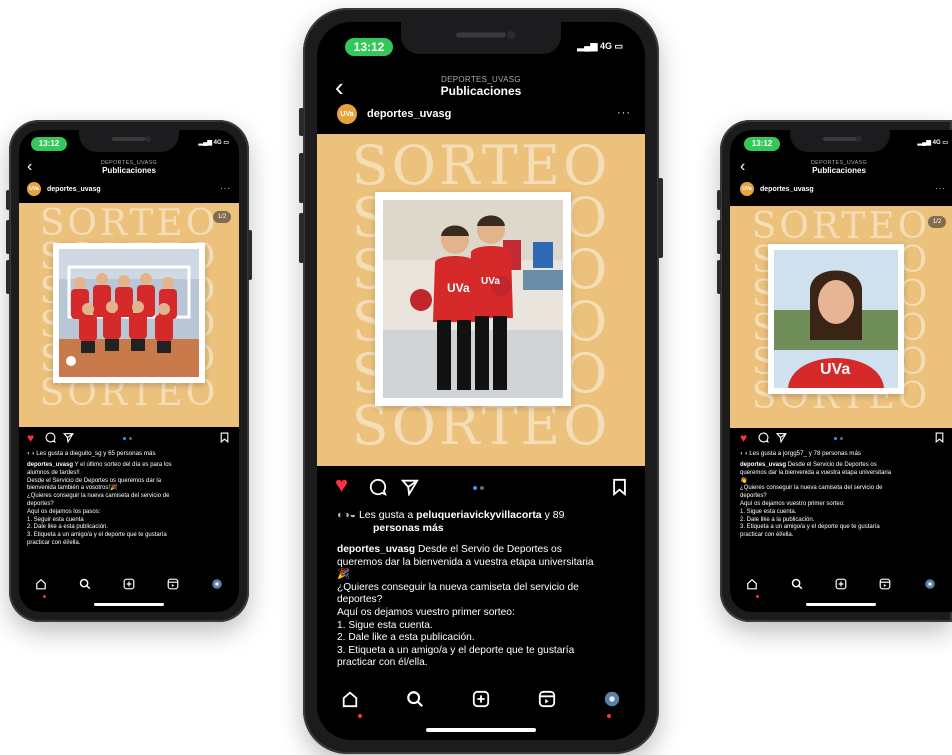 The width and height of the screenshot is (952, 755). What do you see at coordinates (40, 503) in the screenshot?
I see `caption-line: deportes?` at bounding box center [40, 503].